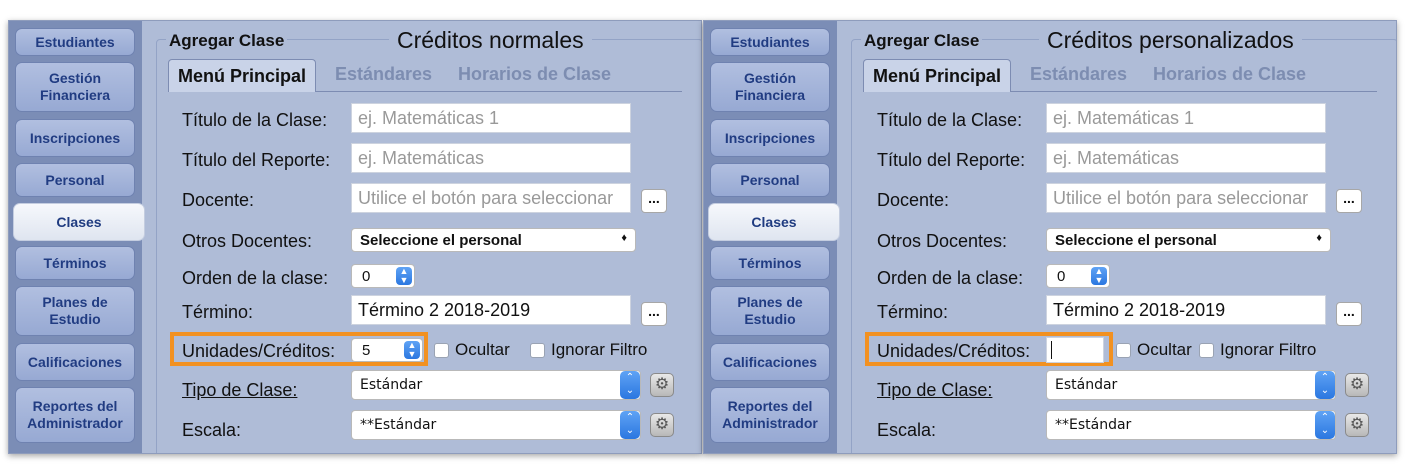 The width and height of the screenshot is (1410, 465). I want to click on text-cursor, so click(1051, 350).